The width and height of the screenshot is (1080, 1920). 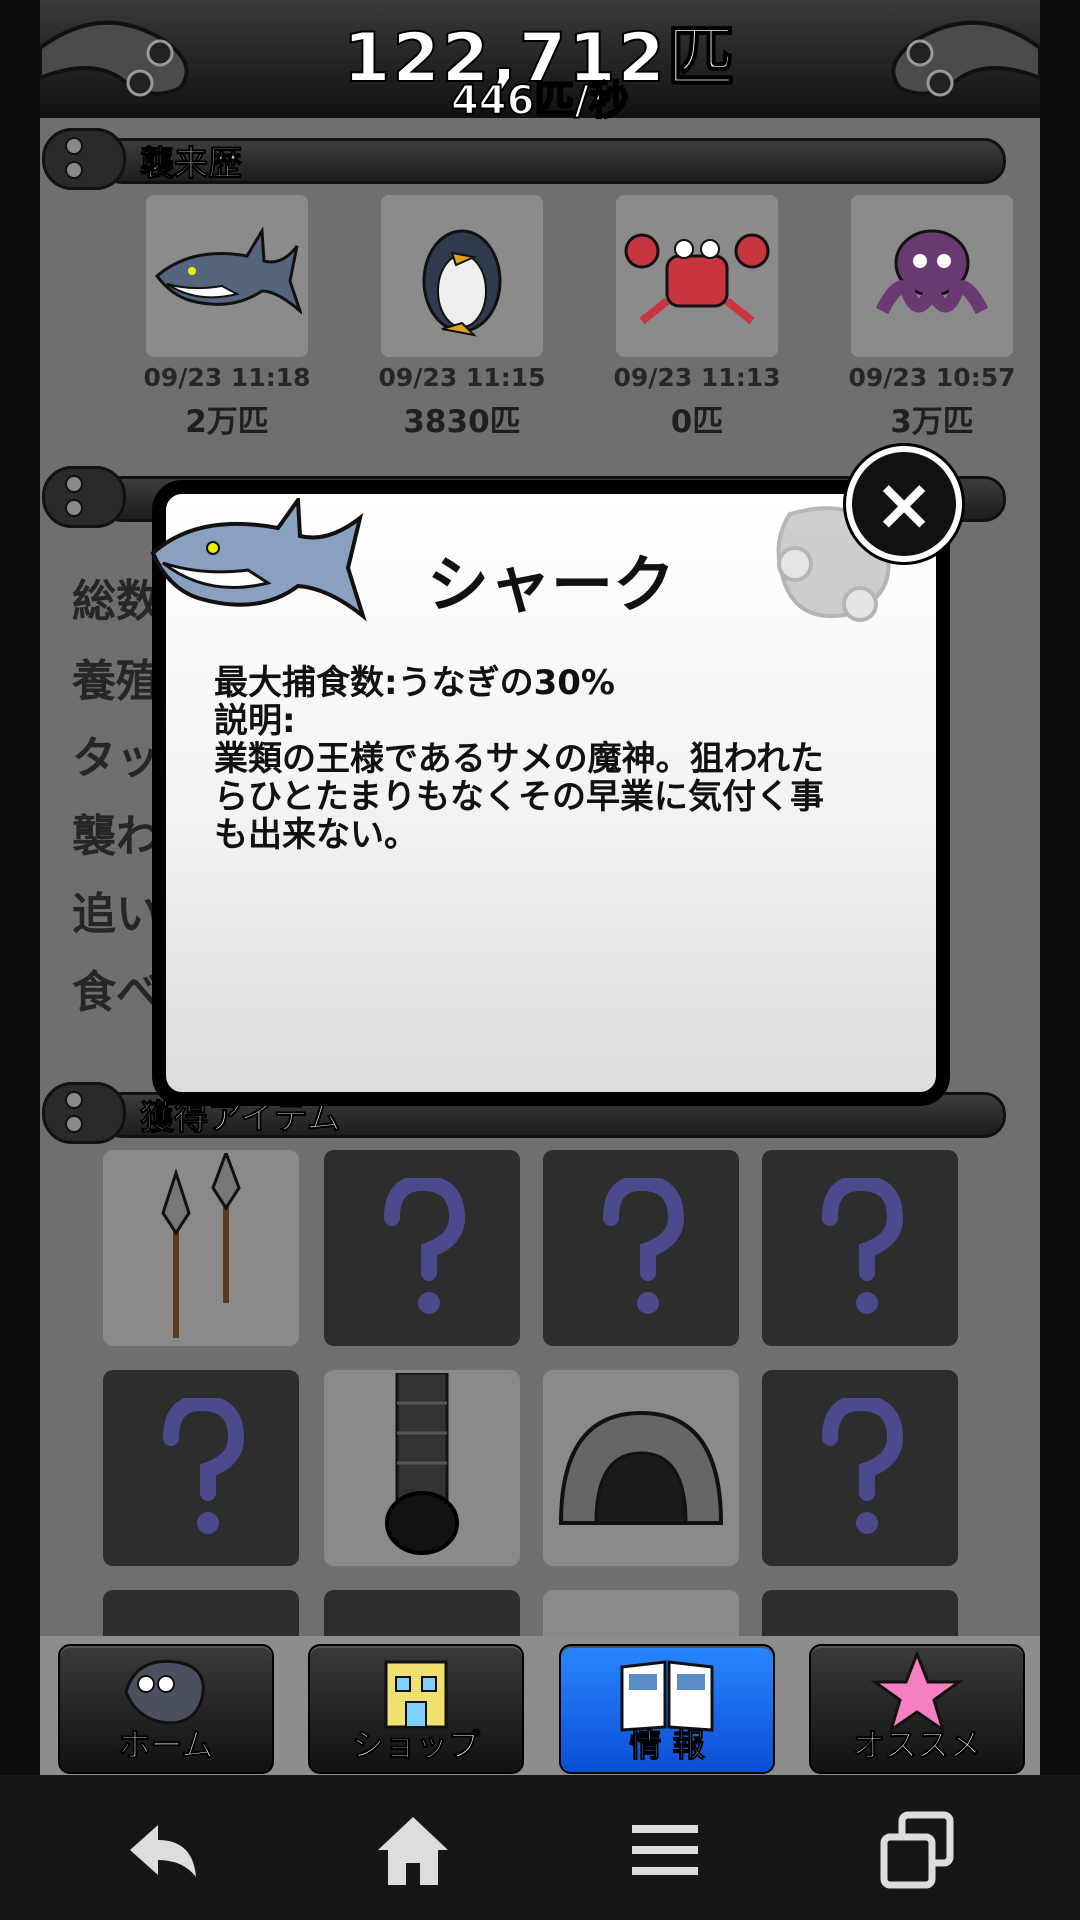 I want to click on description-label: 説明:, so click(x=255, y=721).